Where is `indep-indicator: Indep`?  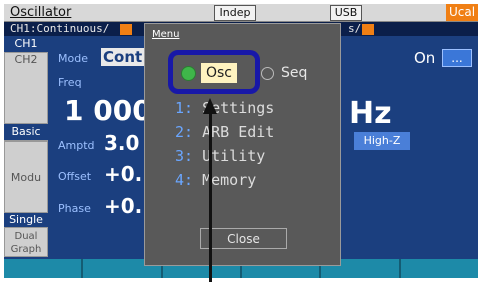
indep-indicator: Indep is located at coordinates (235, 13).